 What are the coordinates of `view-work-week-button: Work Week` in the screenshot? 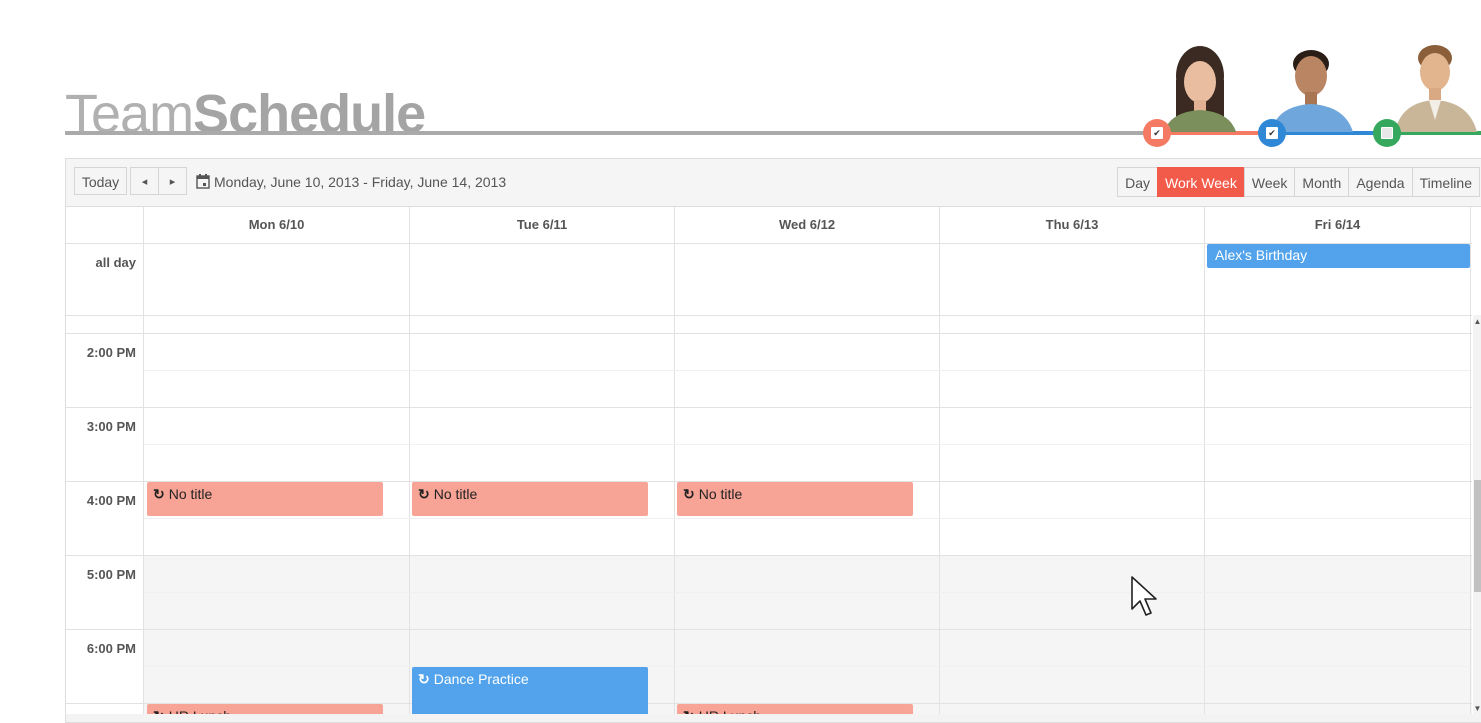 It's located at (1201, 182).